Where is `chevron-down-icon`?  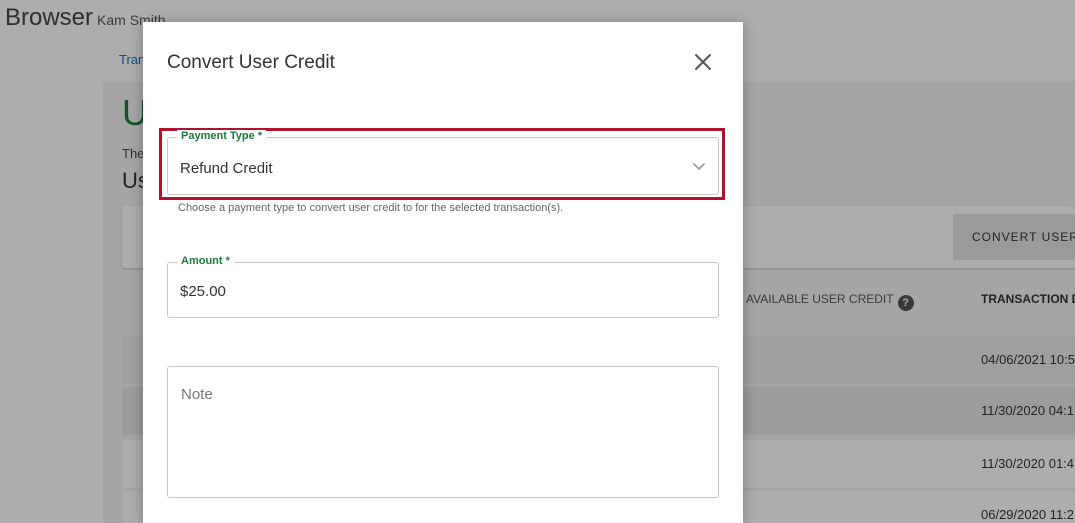
chevron-down-icon is located at coordinates (699, 166).